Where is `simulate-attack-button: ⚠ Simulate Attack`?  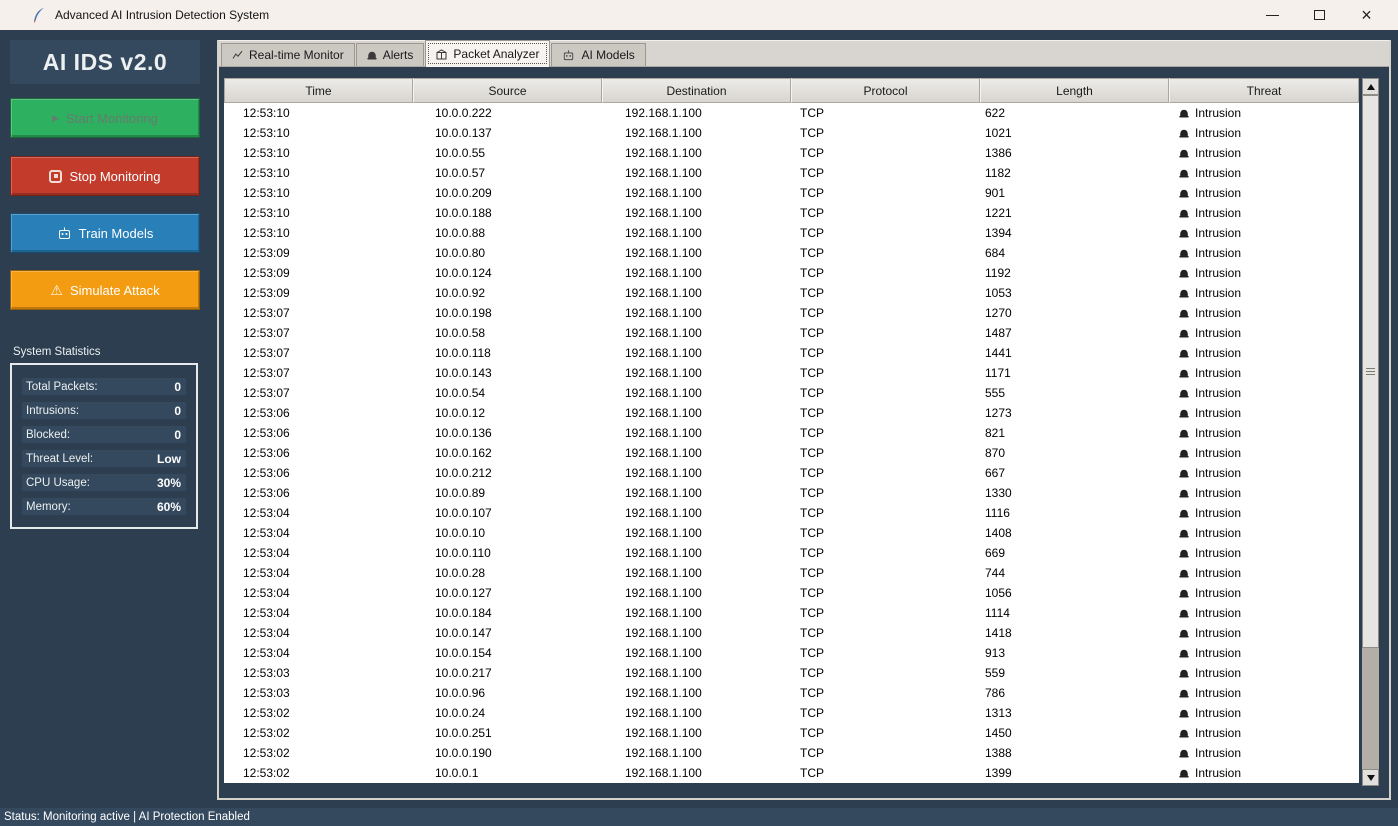
simulate-attack-button: ⚠ Simulate Attack is located at coordinates (105, 290).